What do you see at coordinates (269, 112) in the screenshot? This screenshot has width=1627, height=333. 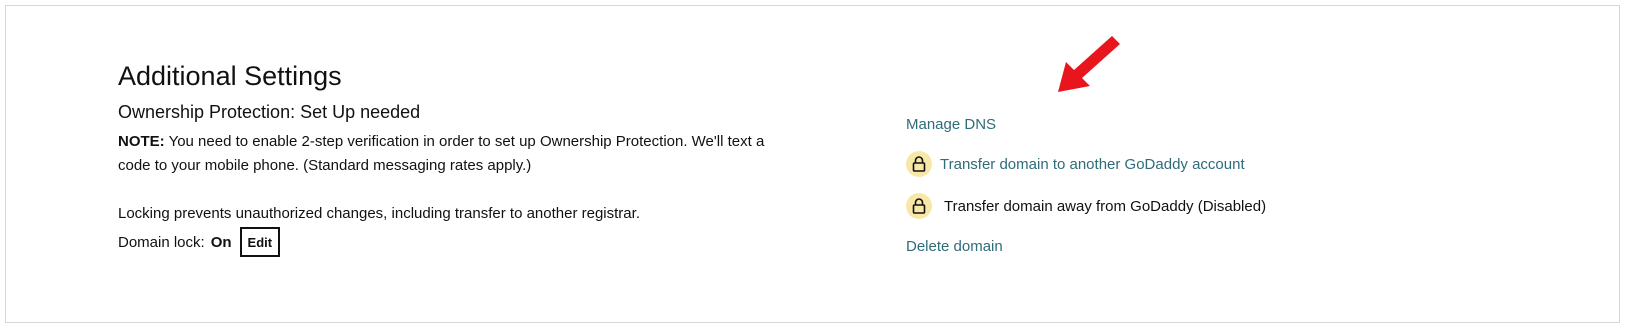 I see `ownership-protection-status: Ownership Protection: Set Up needed` at bounding box center [269, 112].